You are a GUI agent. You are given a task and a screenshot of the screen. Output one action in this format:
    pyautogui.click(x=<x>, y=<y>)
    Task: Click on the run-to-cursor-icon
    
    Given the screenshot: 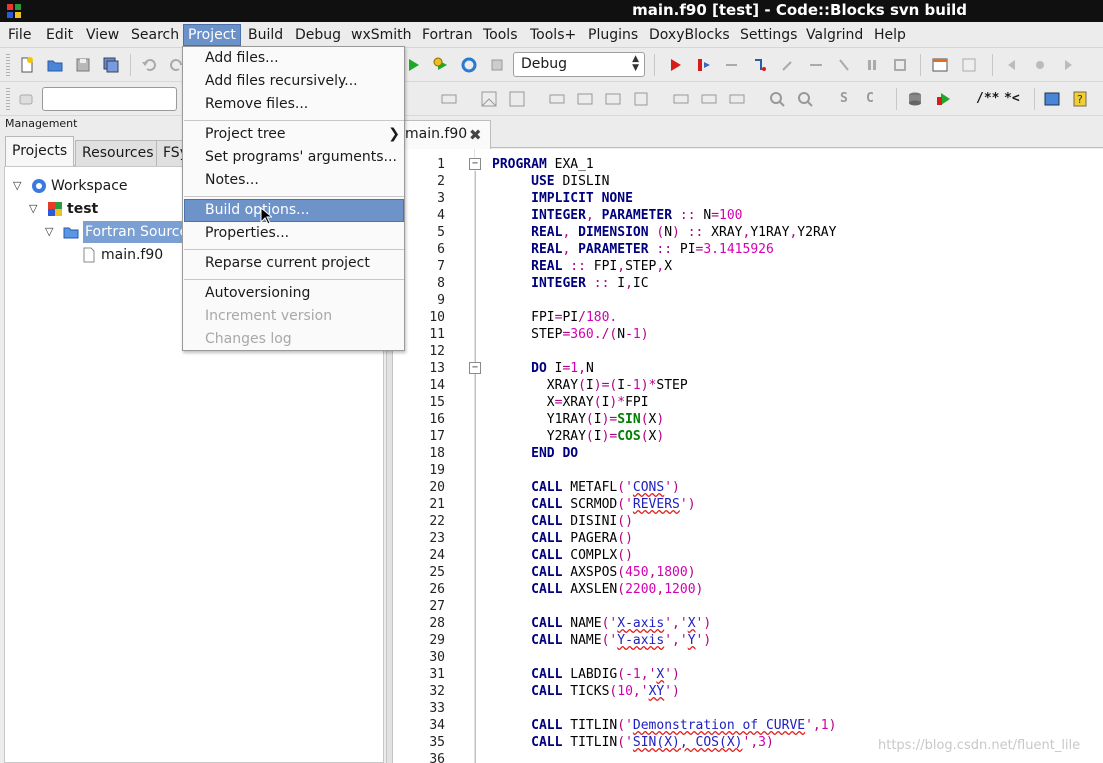 What is the action you would take?
    pyautogui.click(x=704, y=65)
    